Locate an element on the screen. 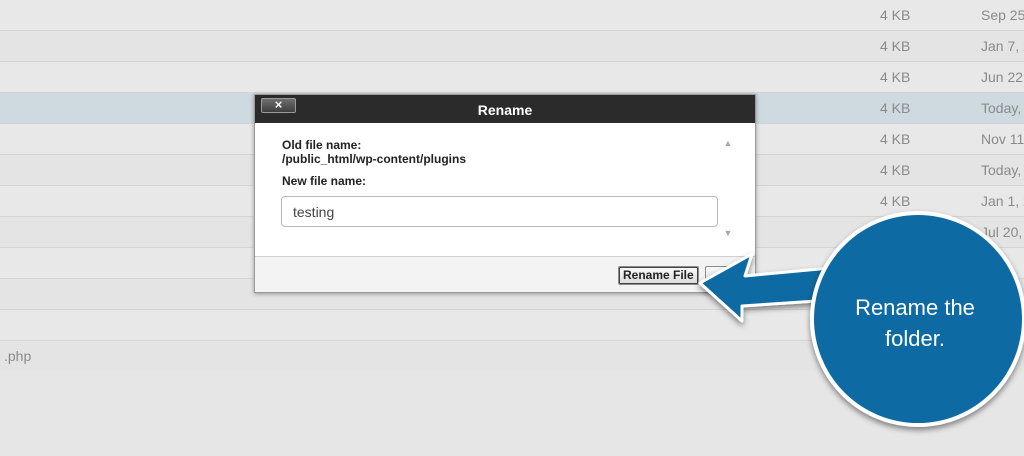  callout-text: Rename the folder. is located at coordinates (915, 323).